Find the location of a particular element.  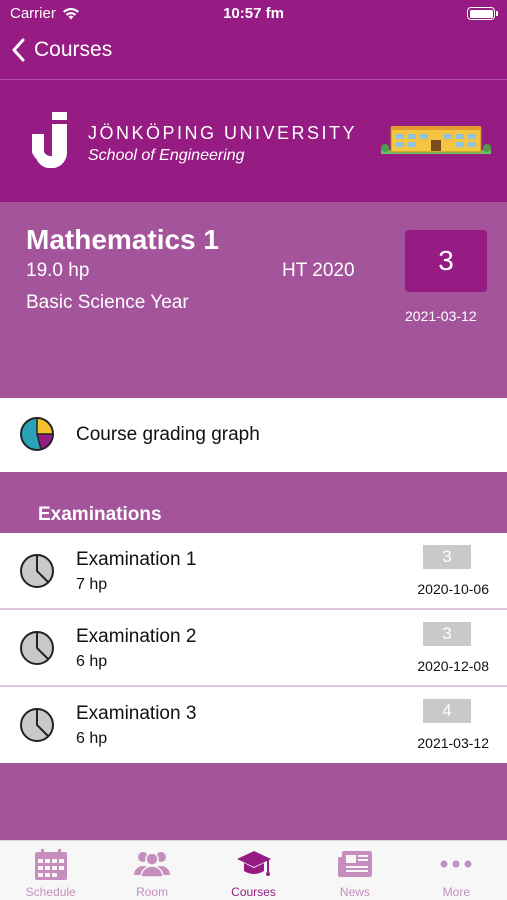

course-credits: 19.0 hp is located at coordinates (58, 270).